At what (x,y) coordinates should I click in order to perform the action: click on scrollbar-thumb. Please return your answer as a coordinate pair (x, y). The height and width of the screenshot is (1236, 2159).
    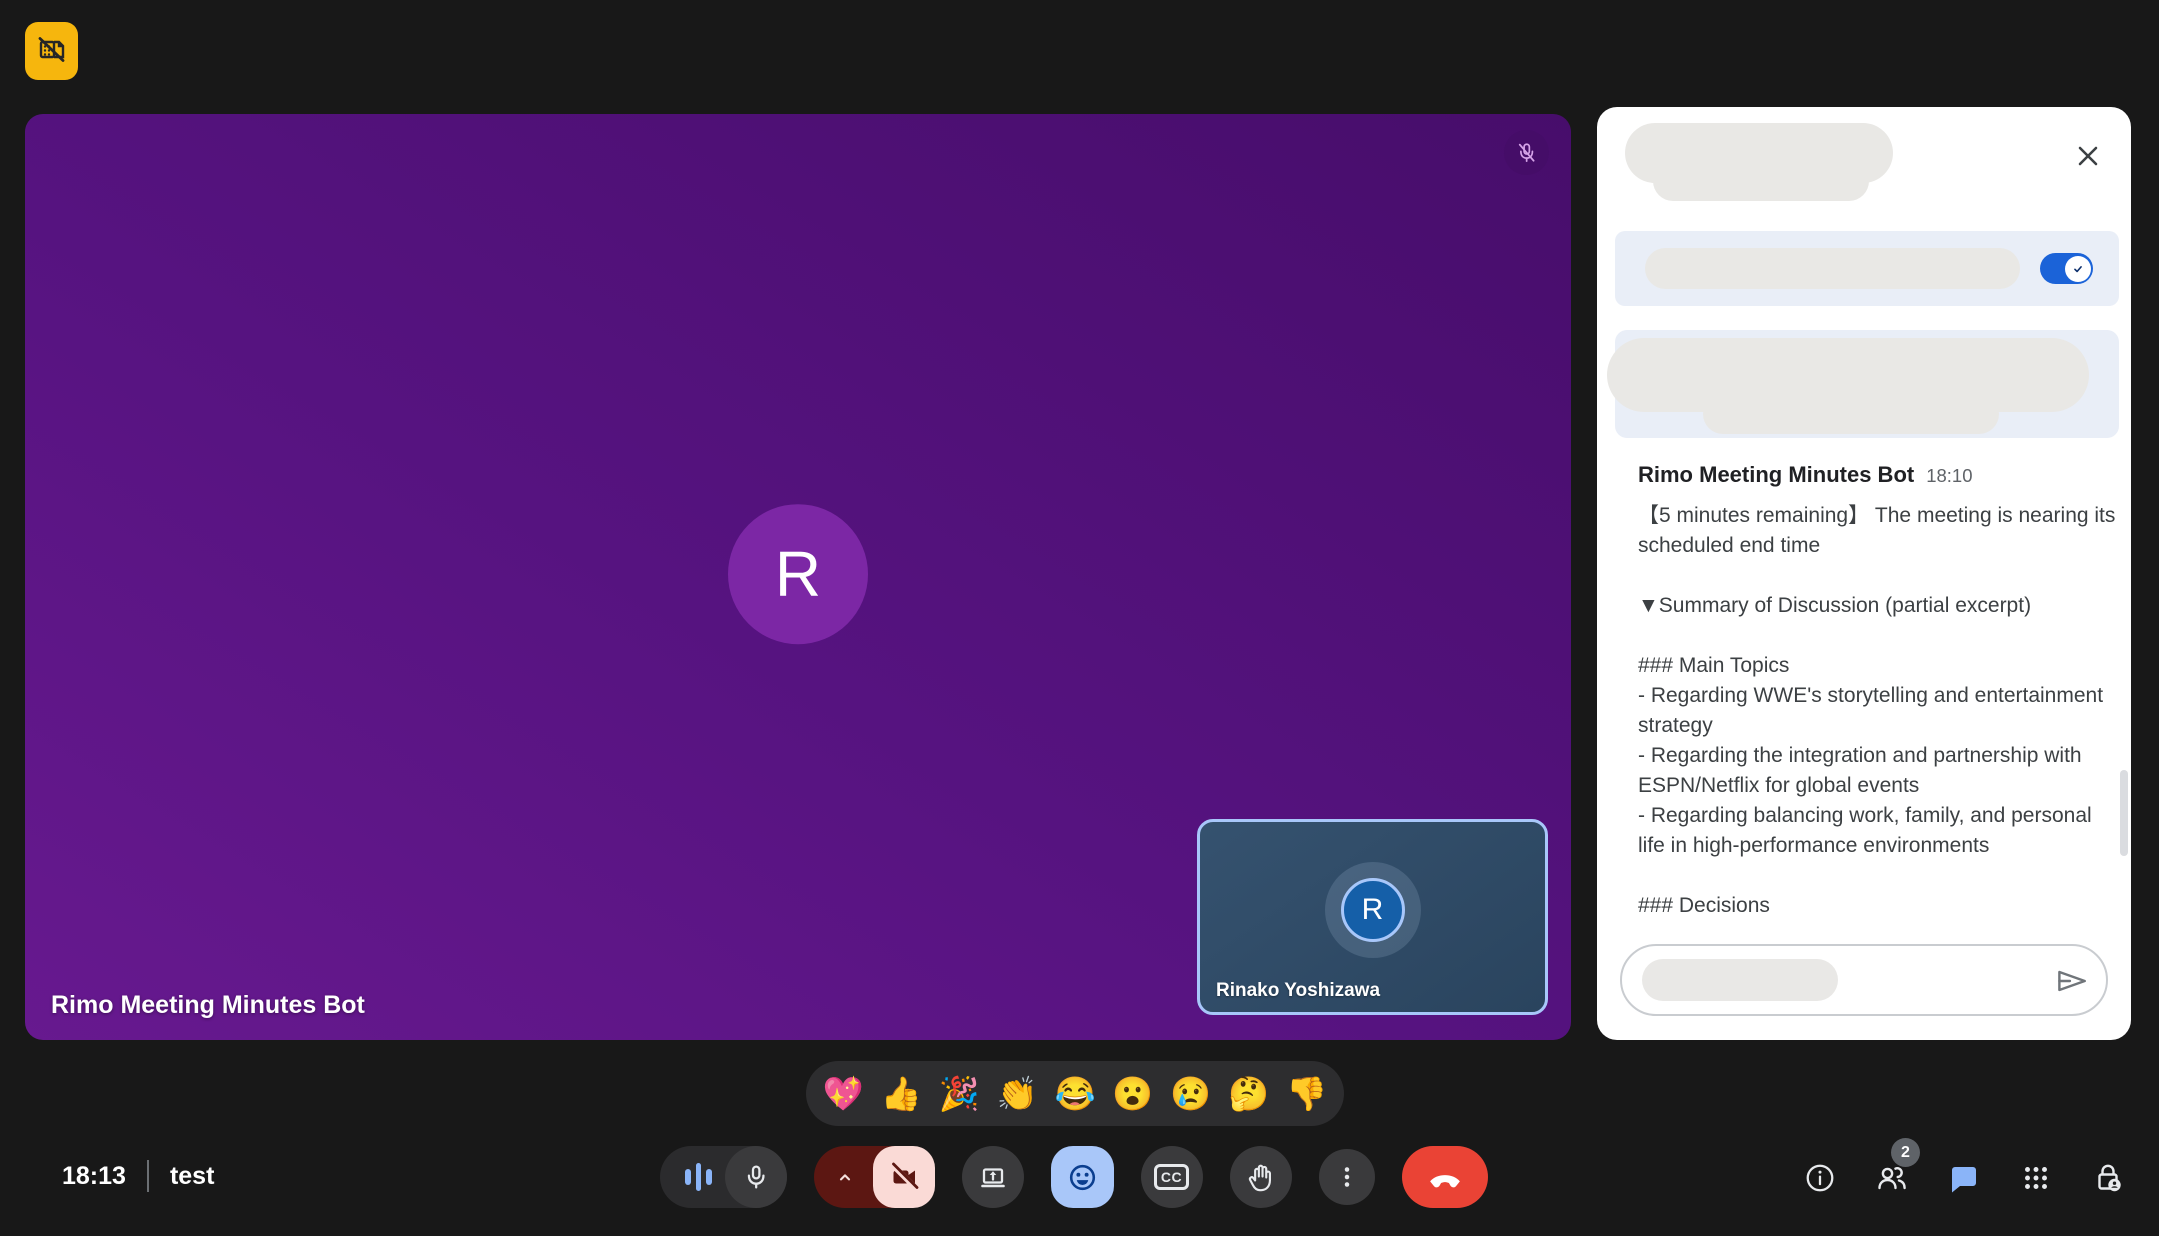
    Looking at the image, I should click on (2124, 813).